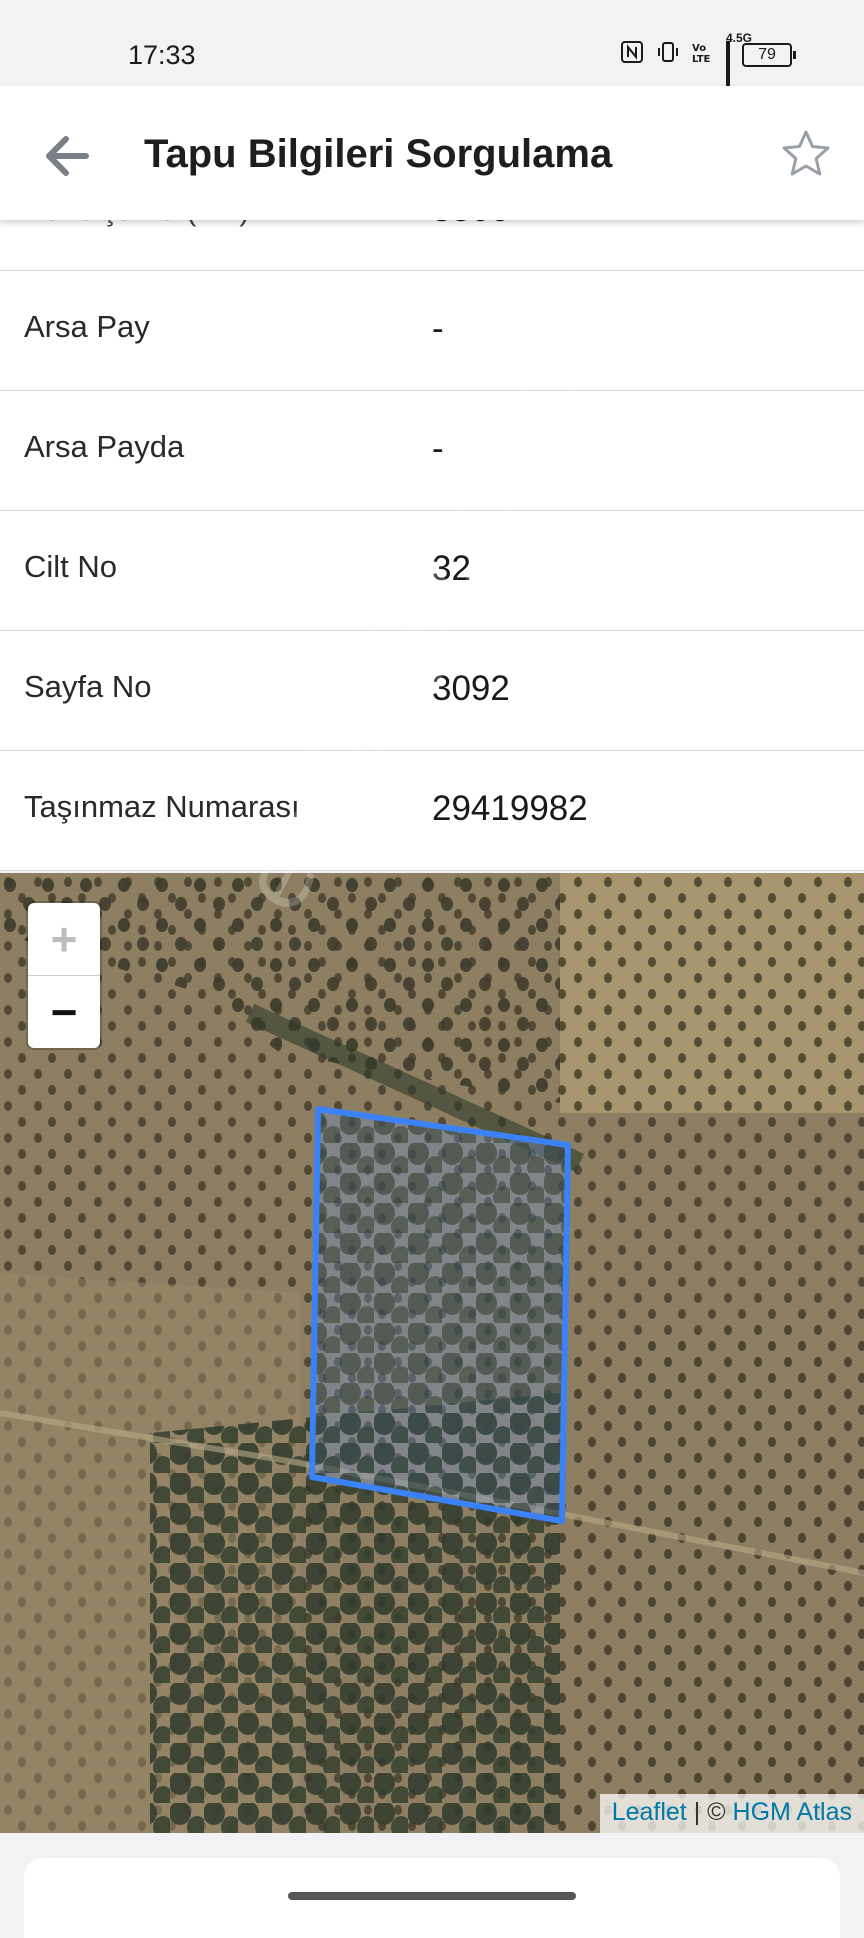 The image size is (864, 1938). Describe the element at coordinates (451, 568) in the screenshot. I see `info-value: 32` at that location.